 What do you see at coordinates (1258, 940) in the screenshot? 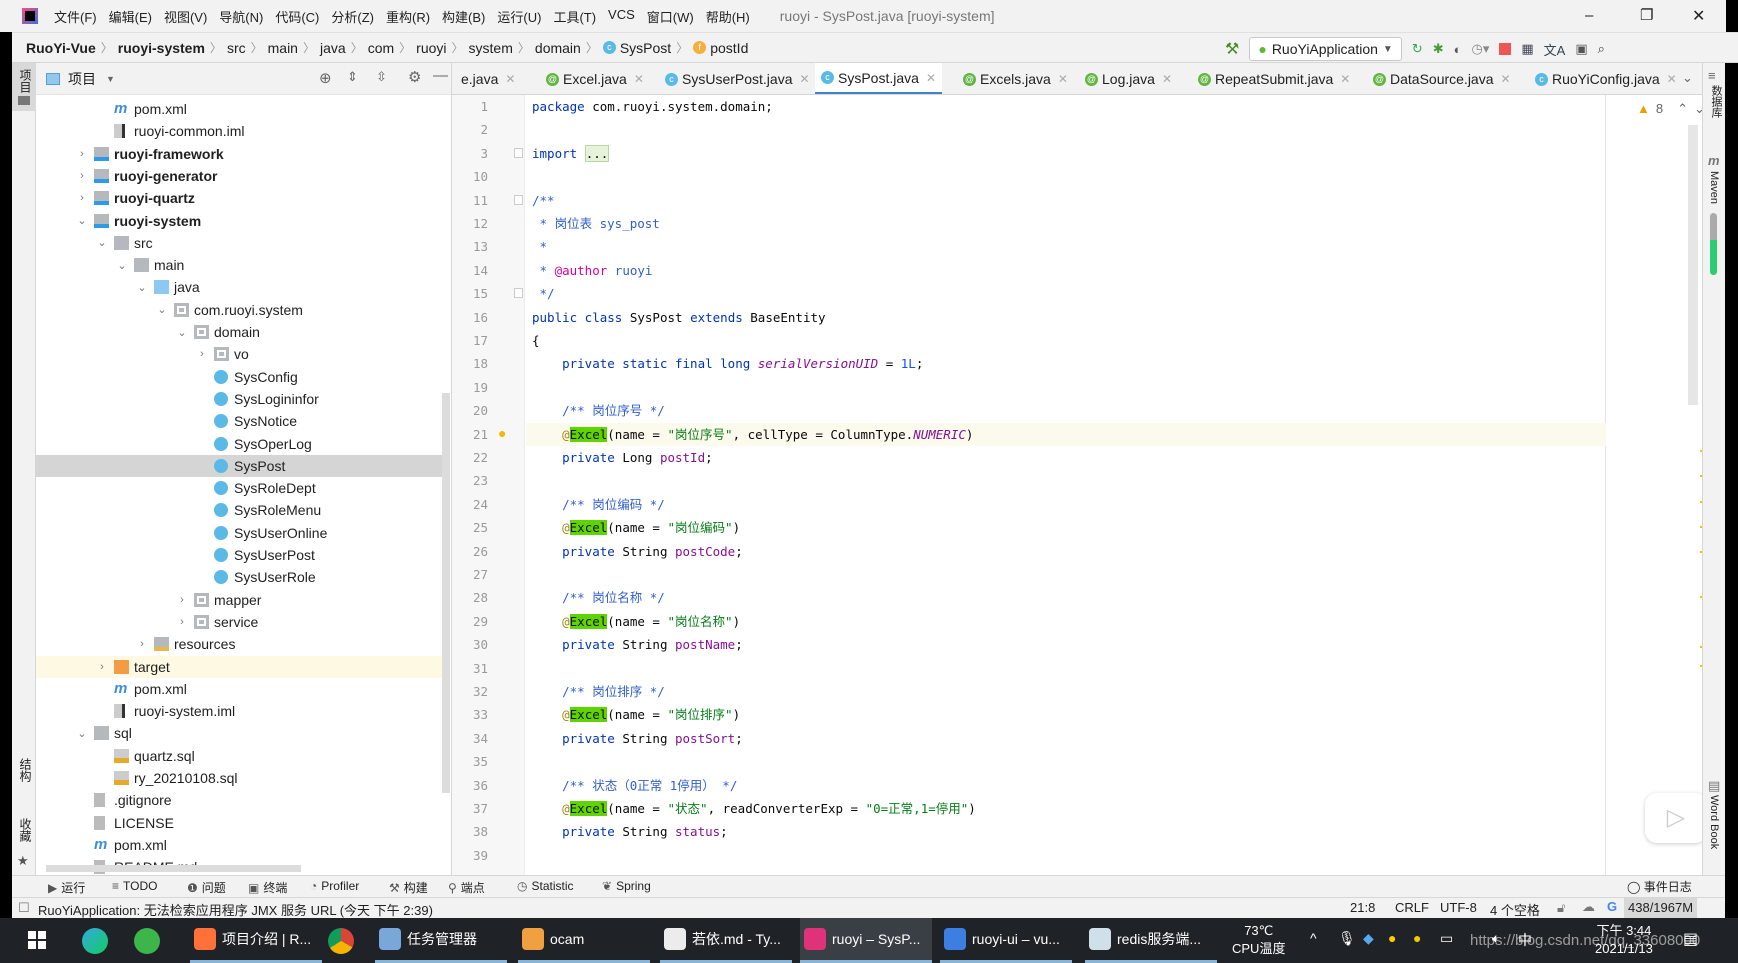
I see `cpu-temp-widget: 73℃ CPU温度` at bounding box center [1258, 940].